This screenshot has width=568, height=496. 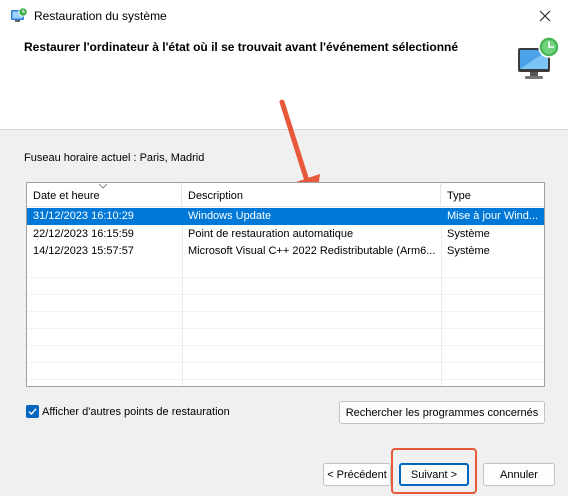 What do you see at coordinates (519, 474) in the screenshot?
I see `cancel-button: Annuler` at bounding box center [519, 474].